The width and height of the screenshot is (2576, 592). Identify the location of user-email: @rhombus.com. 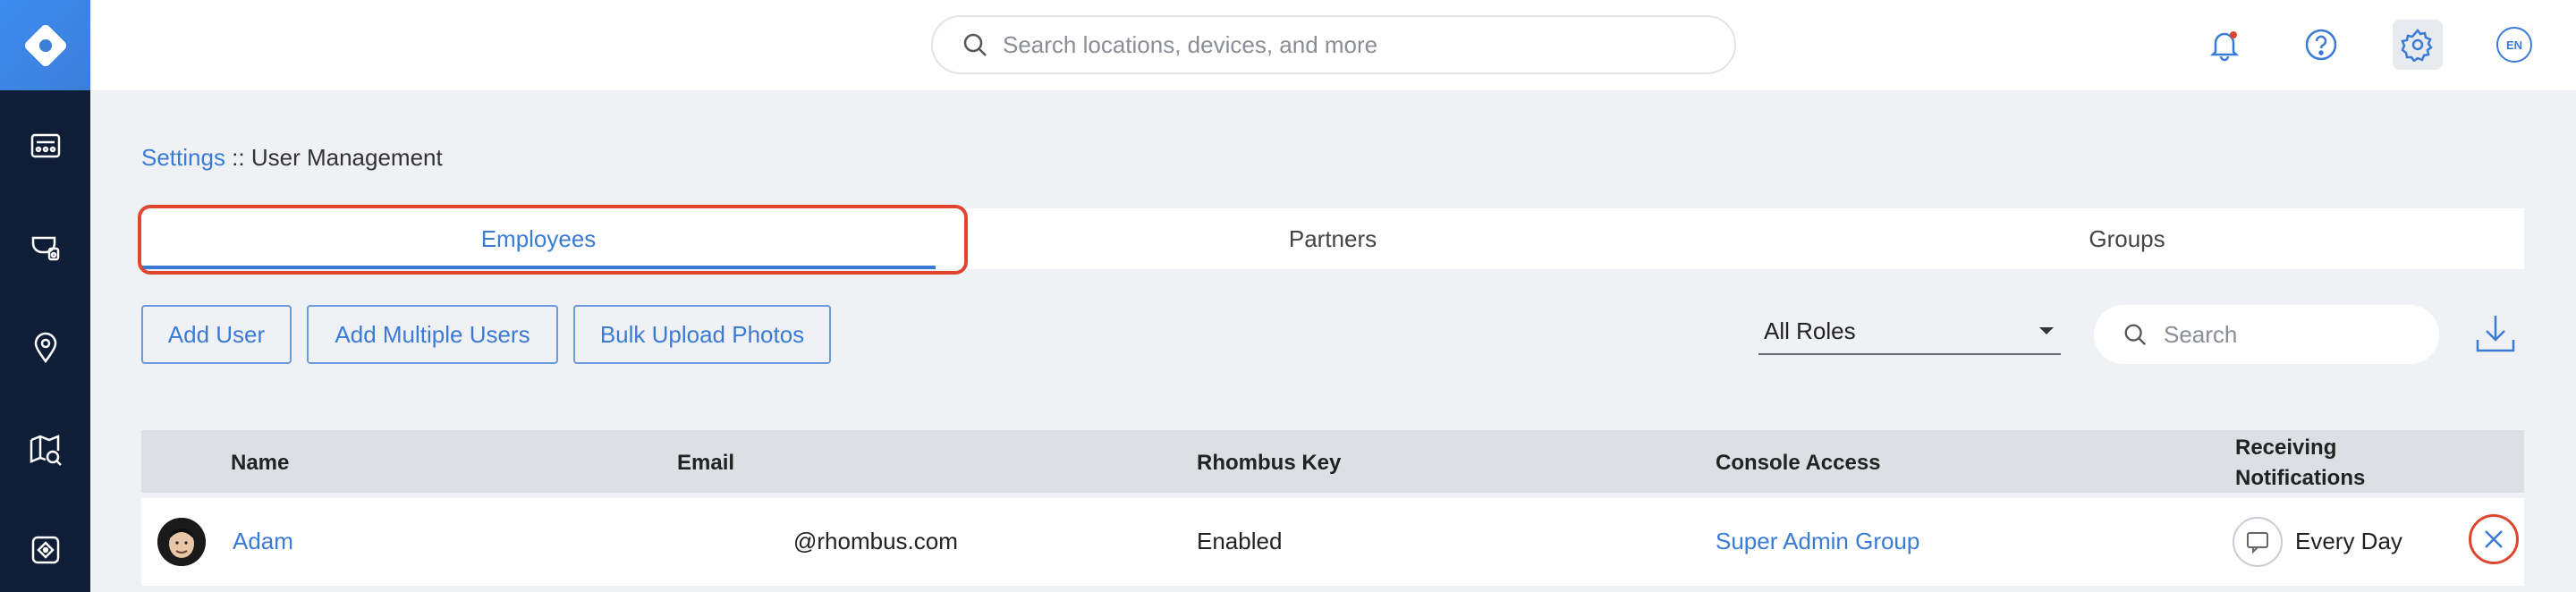
(875, 541).